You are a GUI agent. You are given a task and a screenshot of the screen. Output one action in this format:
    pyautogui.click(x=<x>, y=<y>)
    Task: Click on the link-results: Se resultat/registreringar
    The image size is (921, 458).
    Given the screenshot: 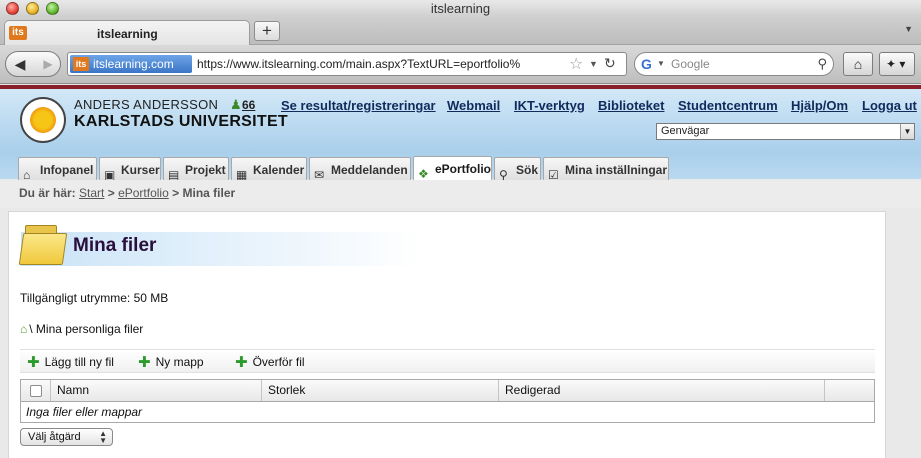 What is the action you would take?
    pyautogui.click(x=358, y=105)
    